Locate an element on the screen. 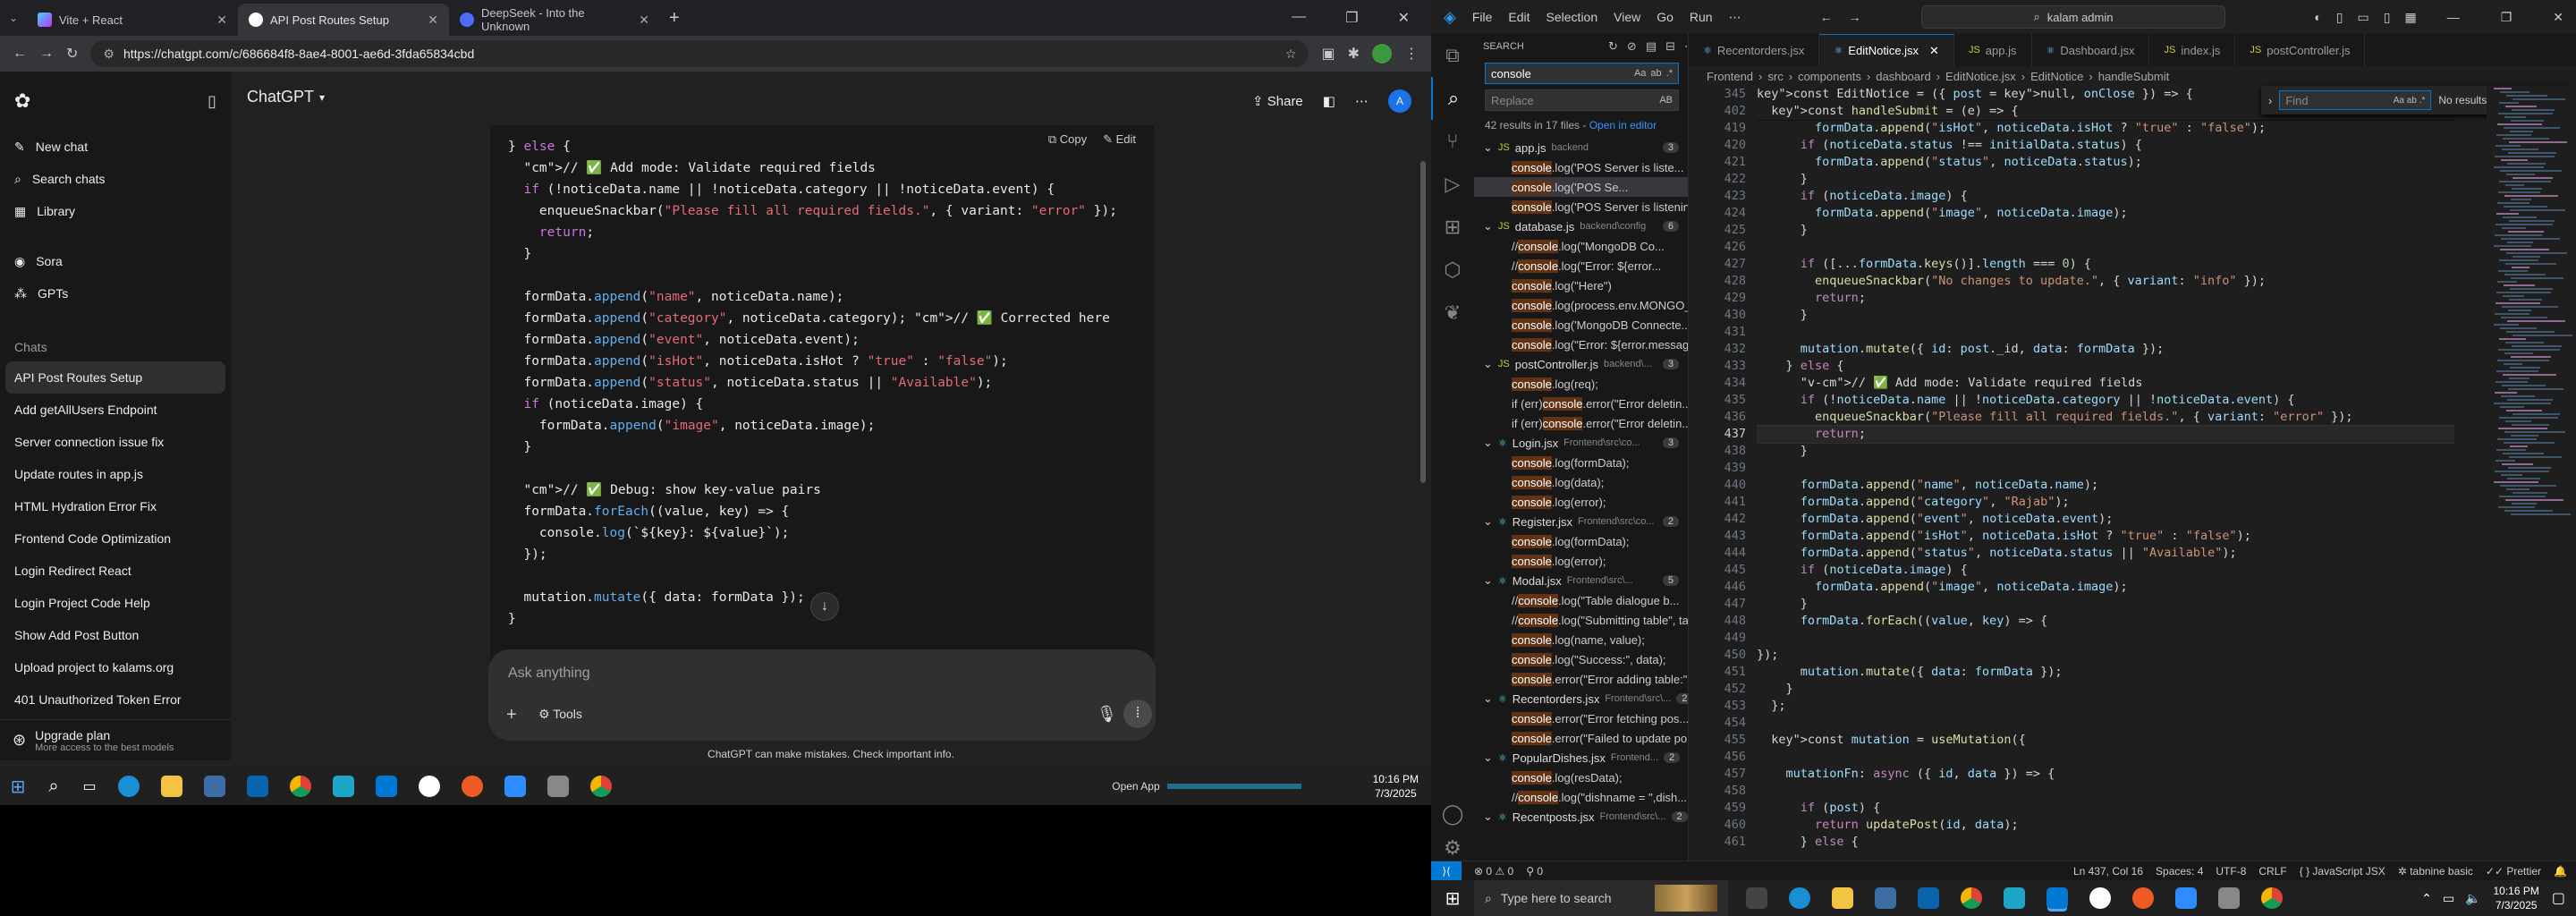 The image size is (2576, 916). forward-icon: → is located at coordinates (46, 54).